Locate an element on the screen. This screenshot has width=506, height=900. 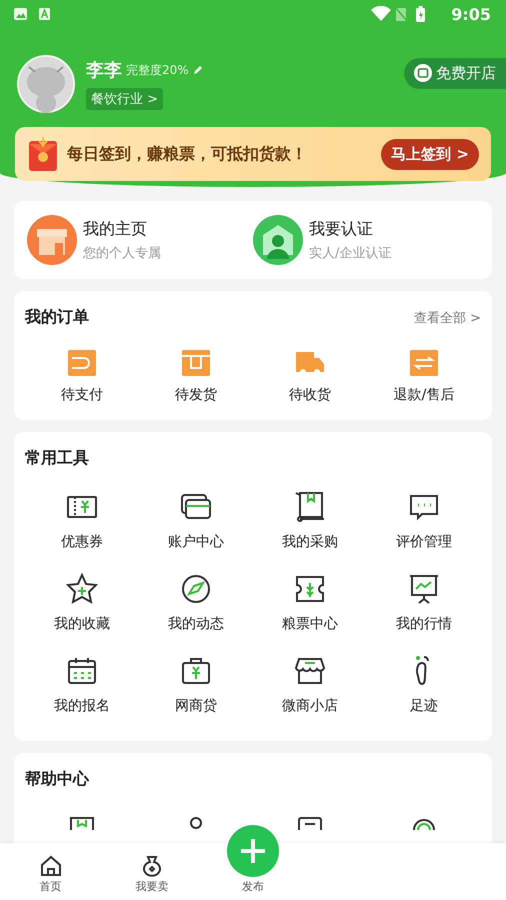
section-title: 常用工具 is located at coordinates (57, 458).